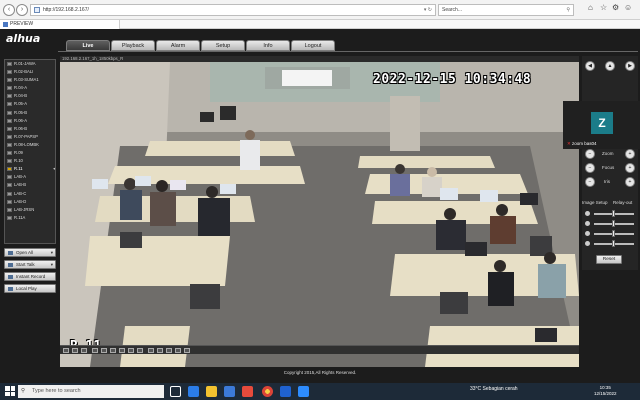 This screenshot has width=640, height=400. Describe the element at coordinates (211, 391) in the screenshot. I see `file-explorer-icon` at that location.